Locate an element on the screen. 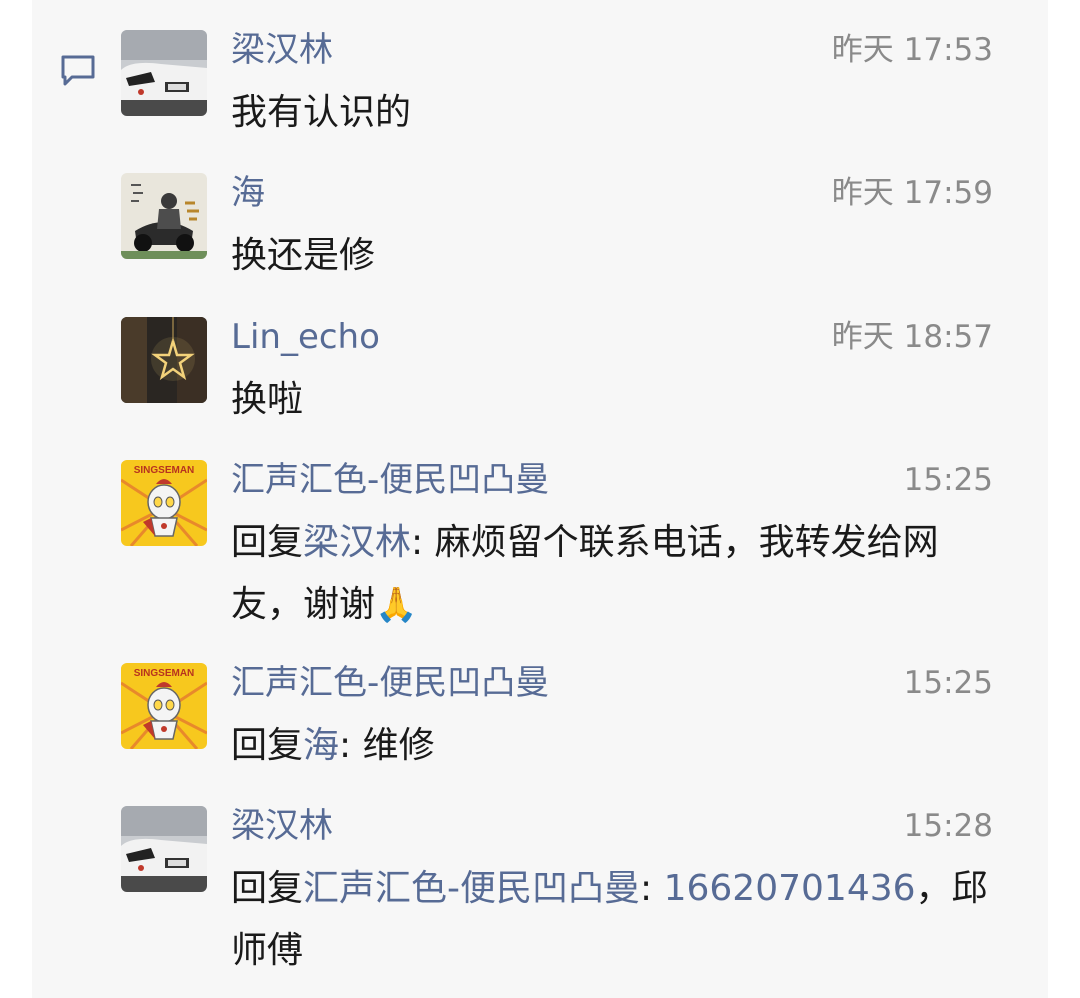 This screenshot has width=1080, height=998. comment-item: 海 昨天 17:59 换还是修 is located at coordinates (561, 224).